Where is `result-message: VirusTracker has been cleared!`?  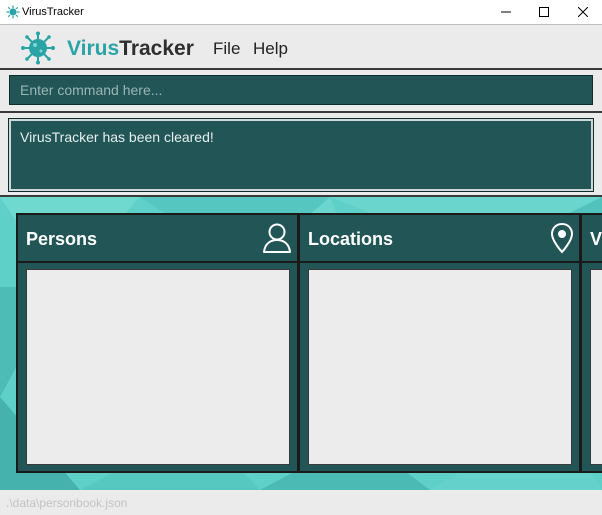
result-message: VirusTracker has been cleared! is located at coordinates (117, 137).